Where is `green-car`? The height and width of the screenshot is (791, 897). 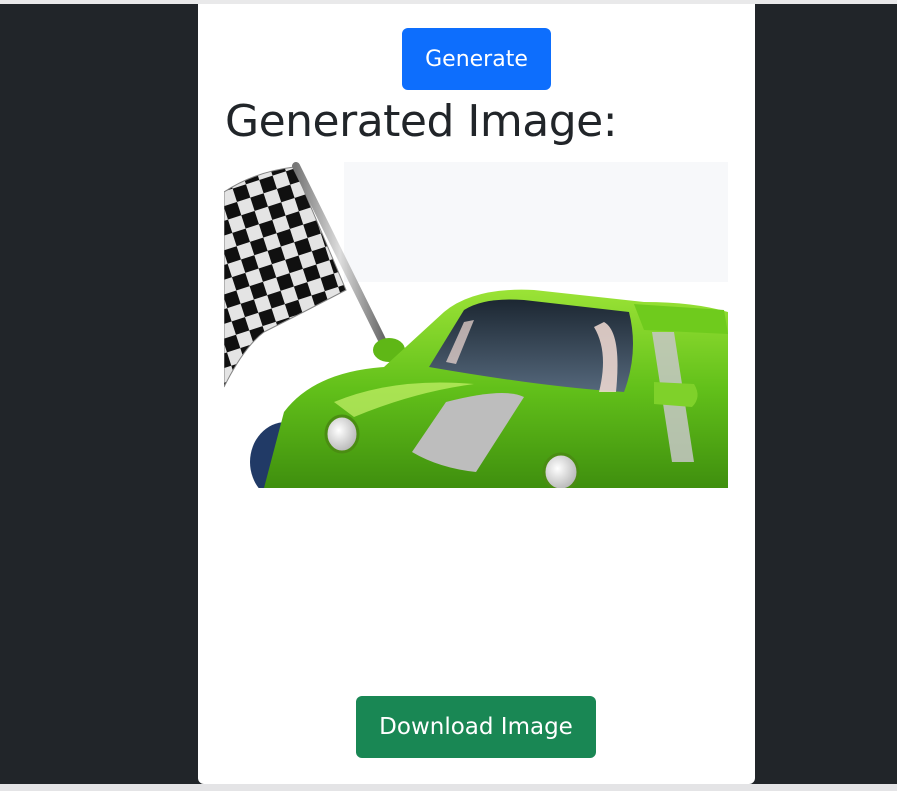 green-car is located at coordinates (496, 388).